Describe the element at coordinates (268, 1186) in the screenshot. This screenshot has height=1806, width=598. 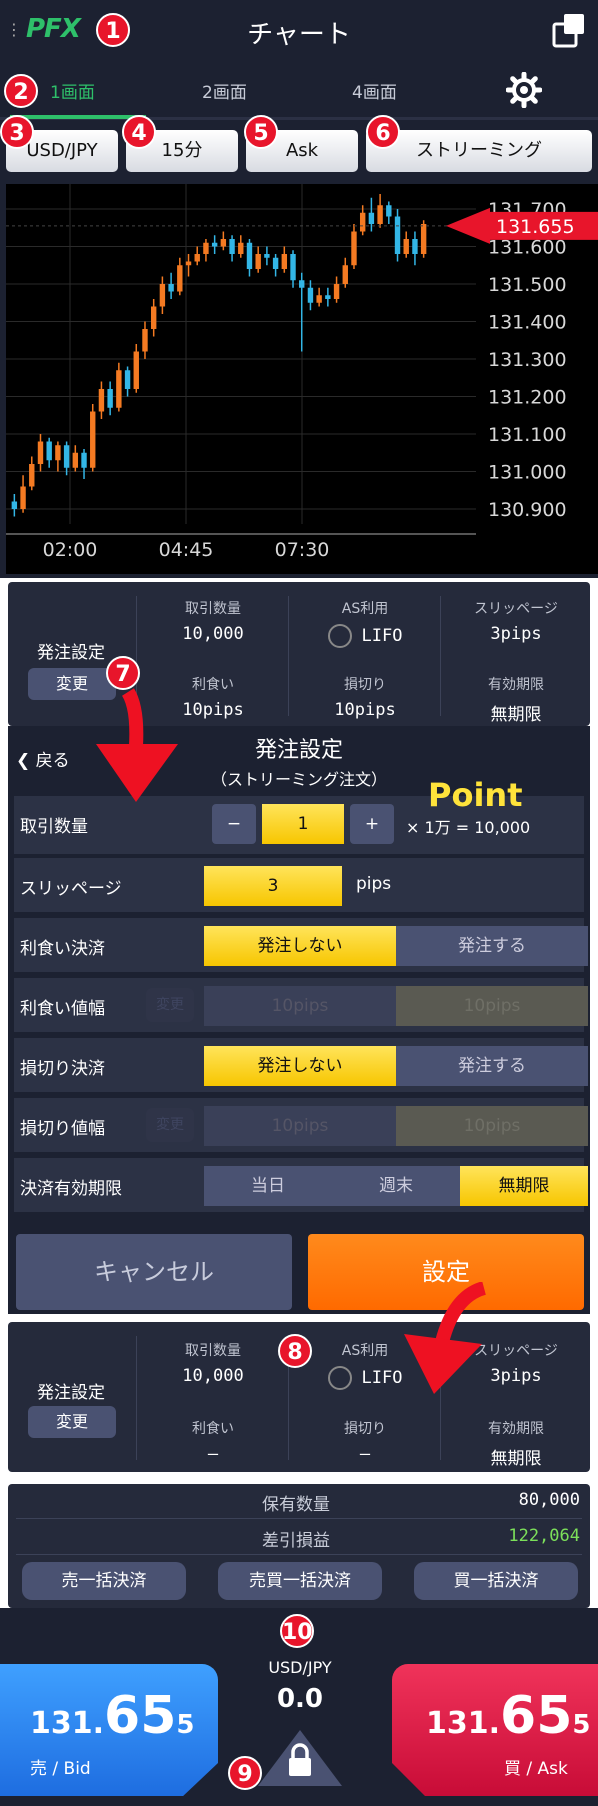
I see `expiry-today-option: 当日` at that location.